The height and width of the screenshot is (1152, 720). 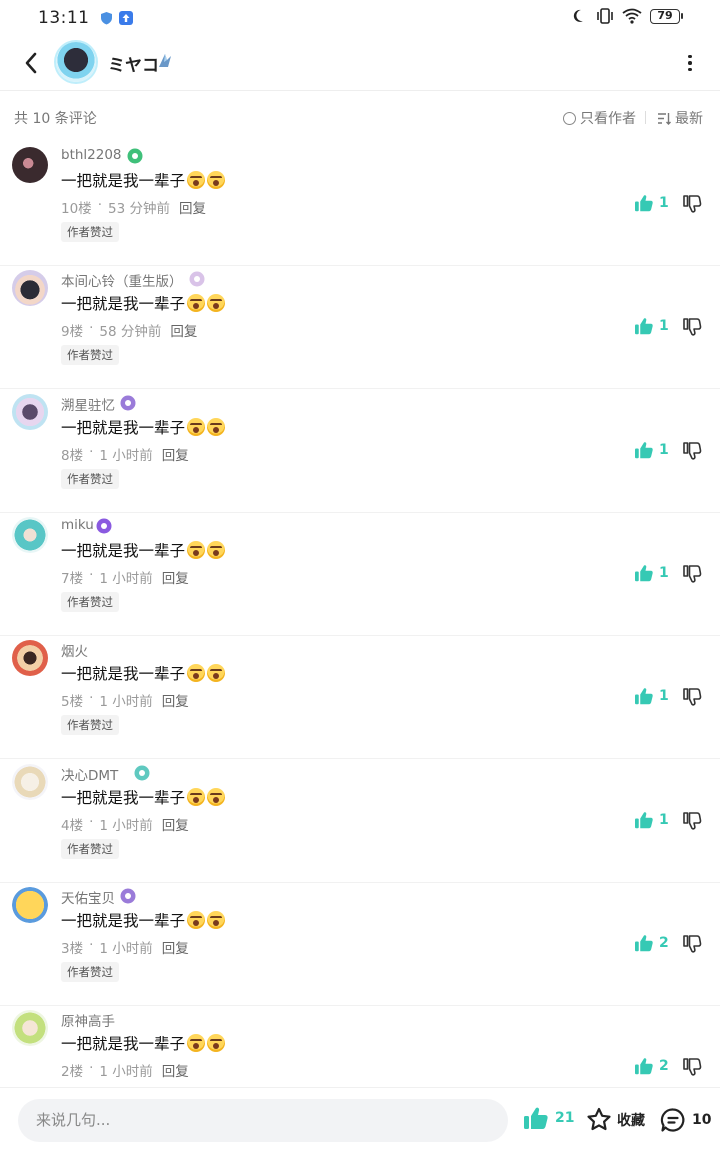 I want to click on back-button, so click(x=31, y=63).